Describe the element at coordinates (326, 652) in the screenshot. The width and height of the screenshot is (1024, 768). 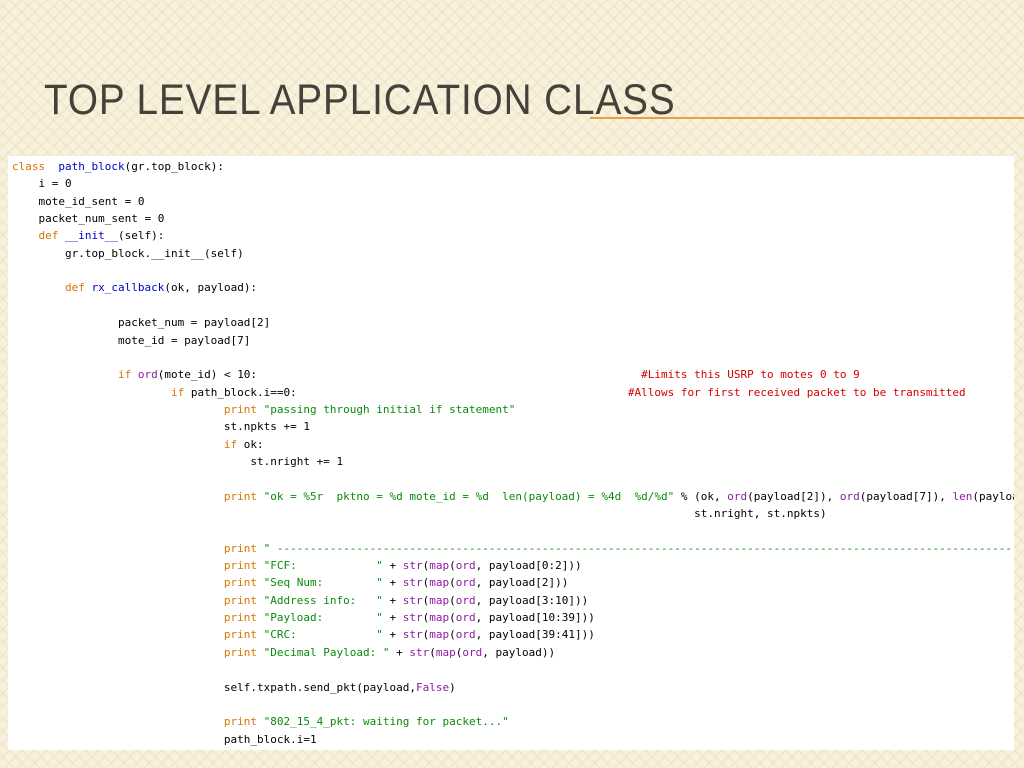
I see `code-token: "Decimal Payload: "` at that location.